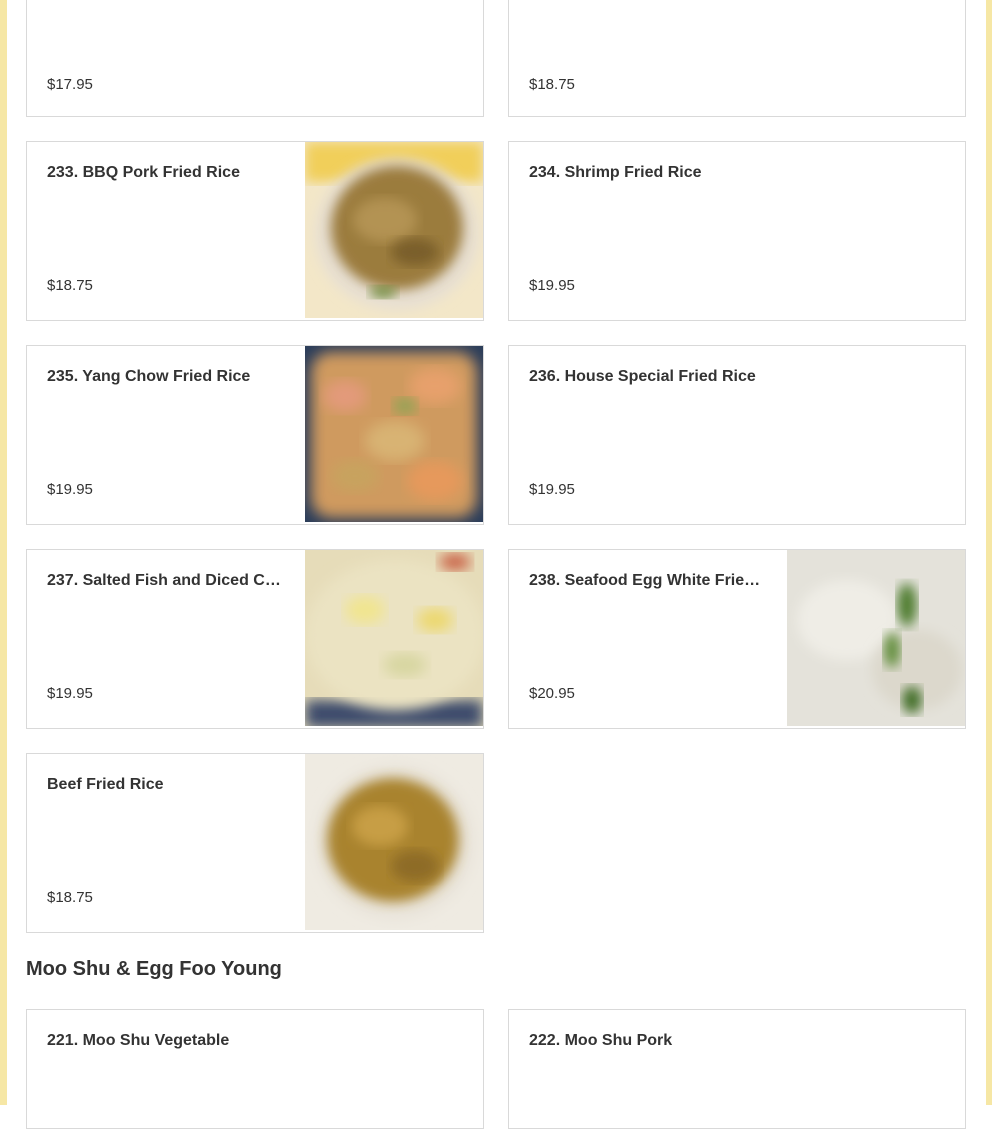 This screenshot has width=992, height=1129. I want to click on menu-item-card: 222. Moo Shu Pork, so click(737, 1069).